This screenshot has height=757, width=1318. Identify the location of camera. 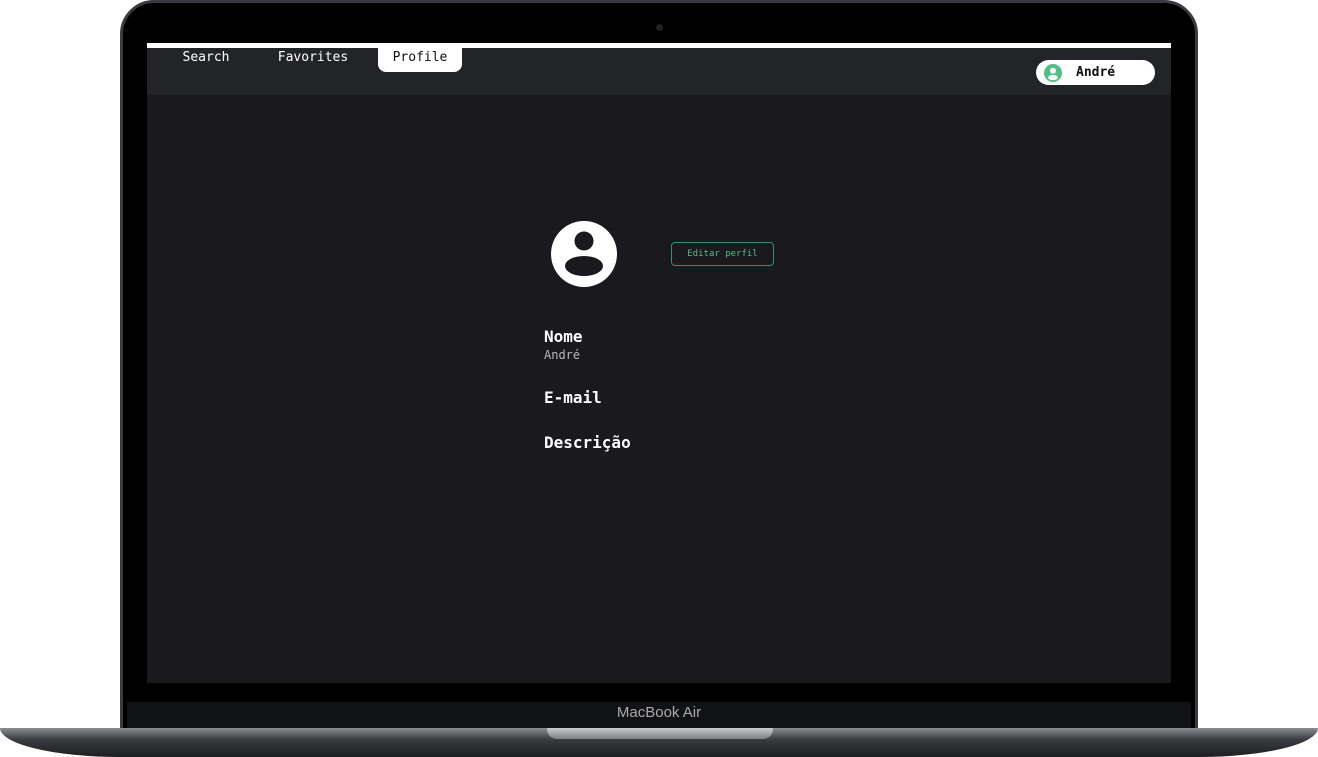
(659, 27).